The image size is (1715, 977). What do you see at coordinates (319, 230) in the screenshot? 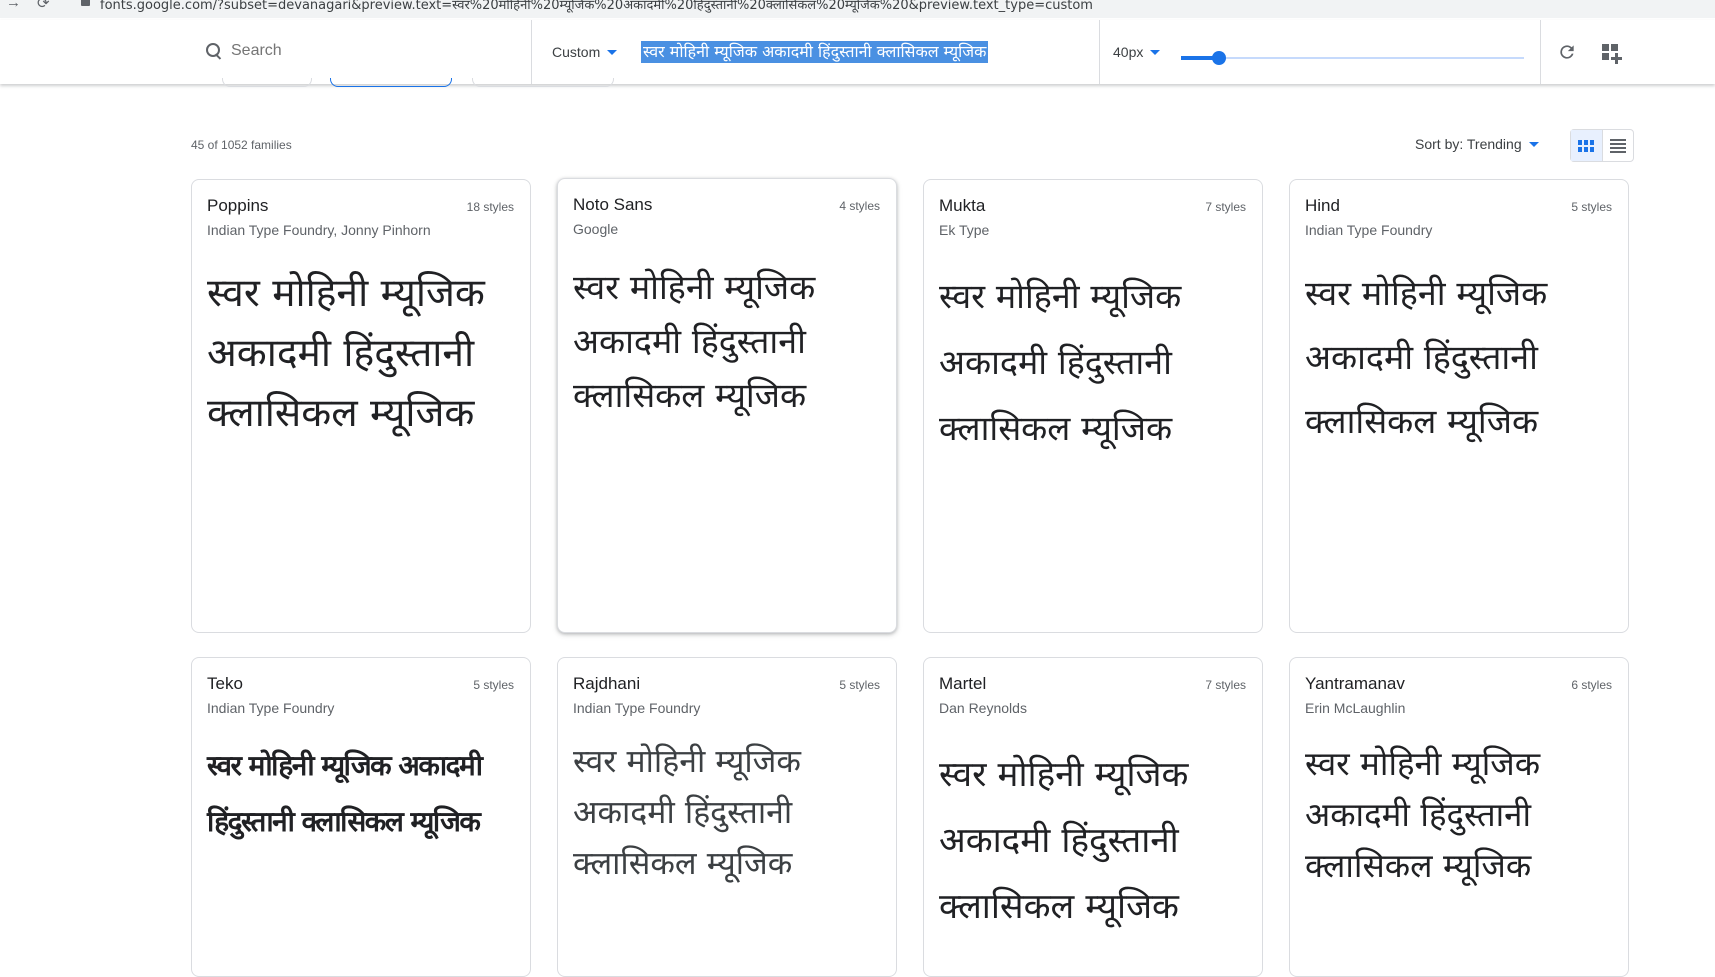
I see `font-designer: Indian Type Foundry, Jonny Pinhorn` at bounding box center [319, 230].